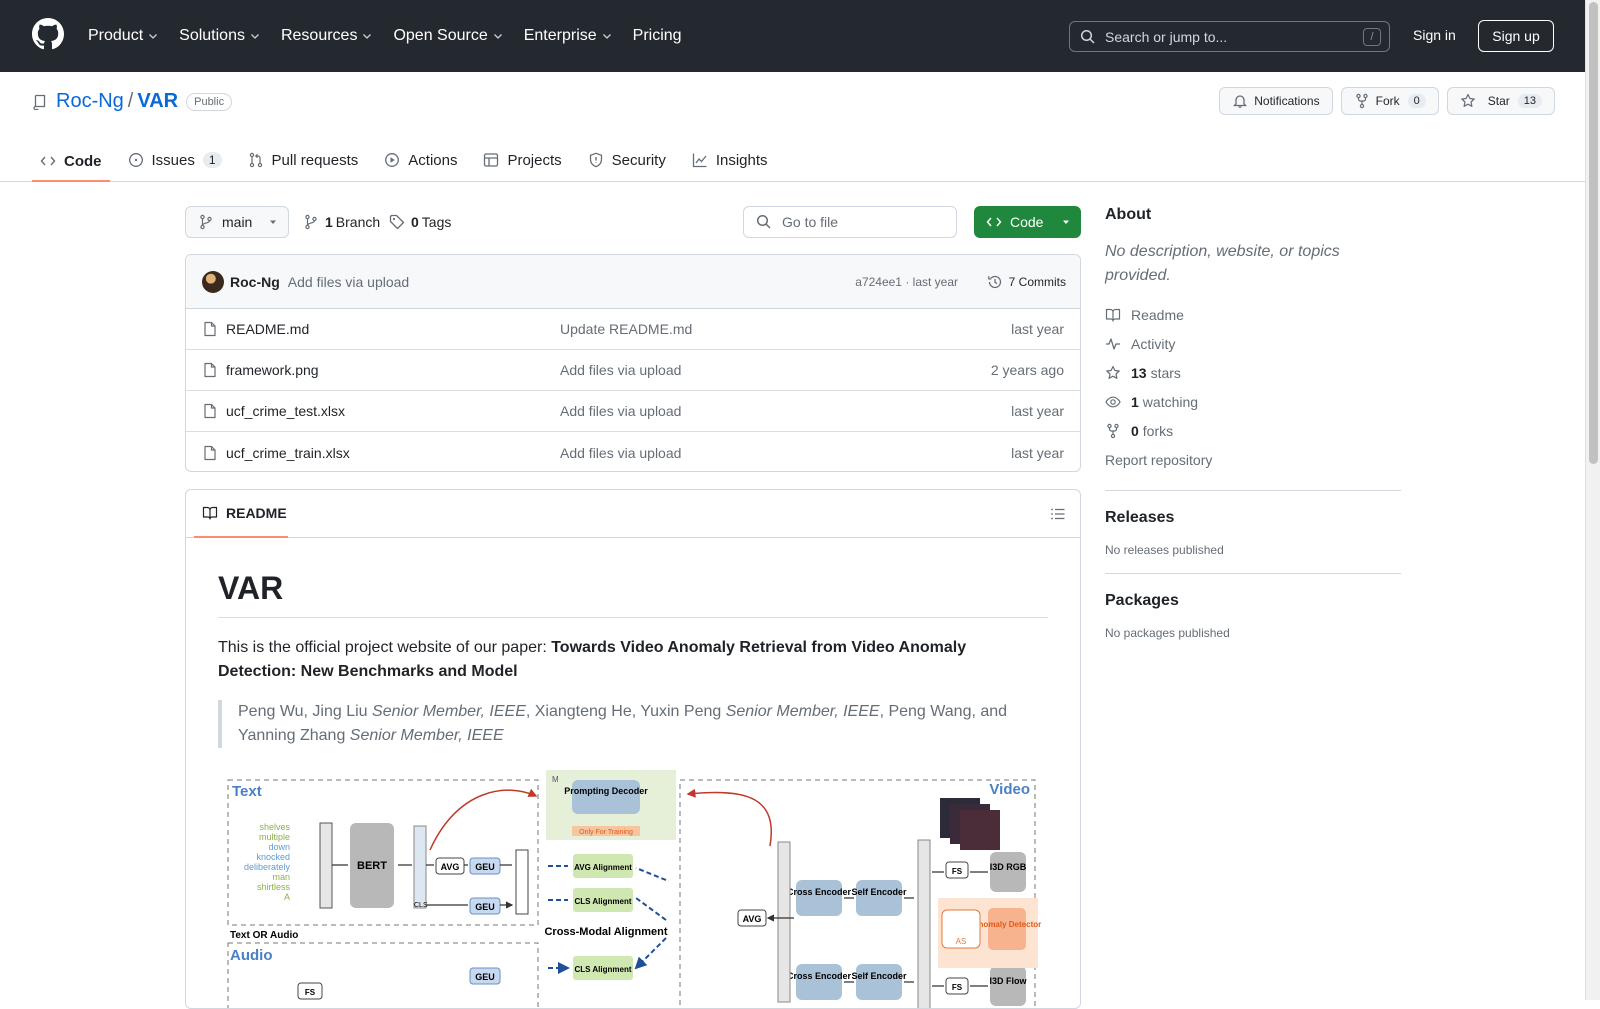 This screenshot has height=1009, width=1600. I want to click on book-icon, so click(1113, 315).